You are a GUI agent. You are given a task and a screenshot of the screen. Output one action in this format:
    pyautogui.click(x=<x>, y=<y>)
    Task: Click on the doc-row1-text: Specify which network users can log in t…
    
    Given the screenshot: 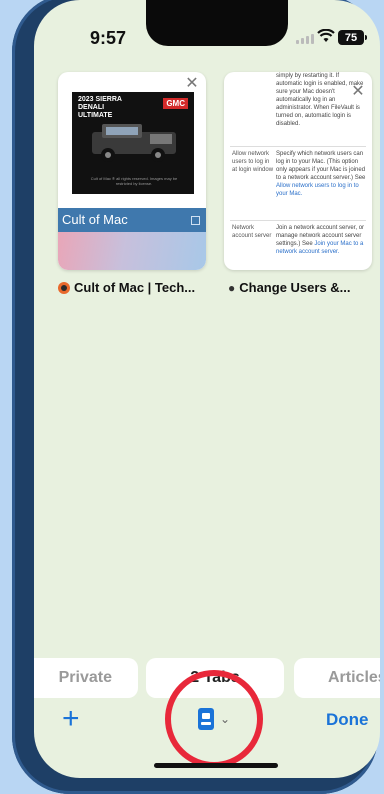 What is the action you would take?
    pyautogui.click(x=321, y=166)
    